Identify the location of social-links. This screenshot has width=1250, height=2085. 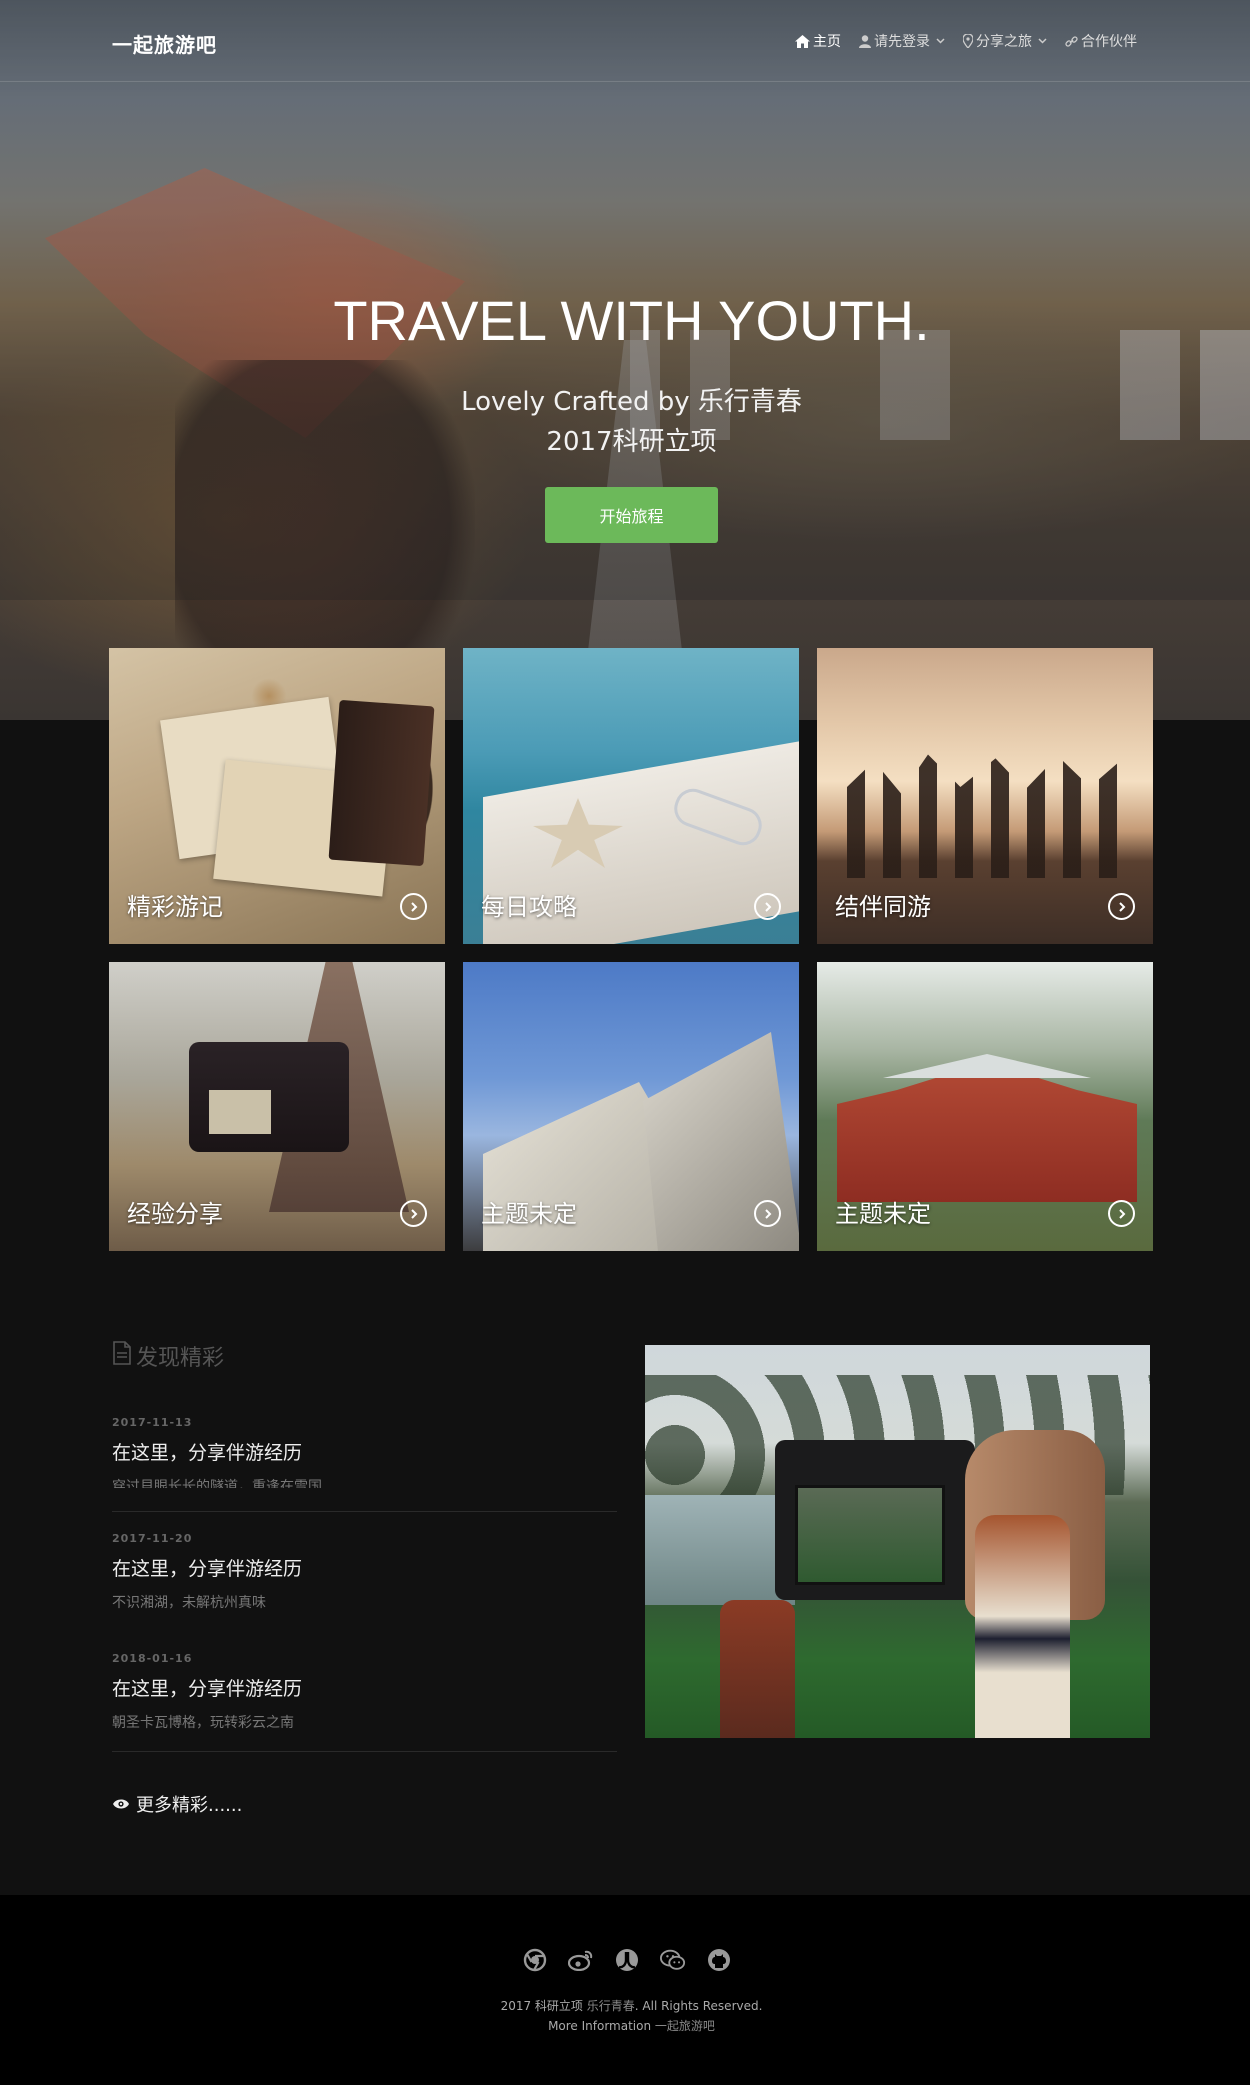
(627, 1960).